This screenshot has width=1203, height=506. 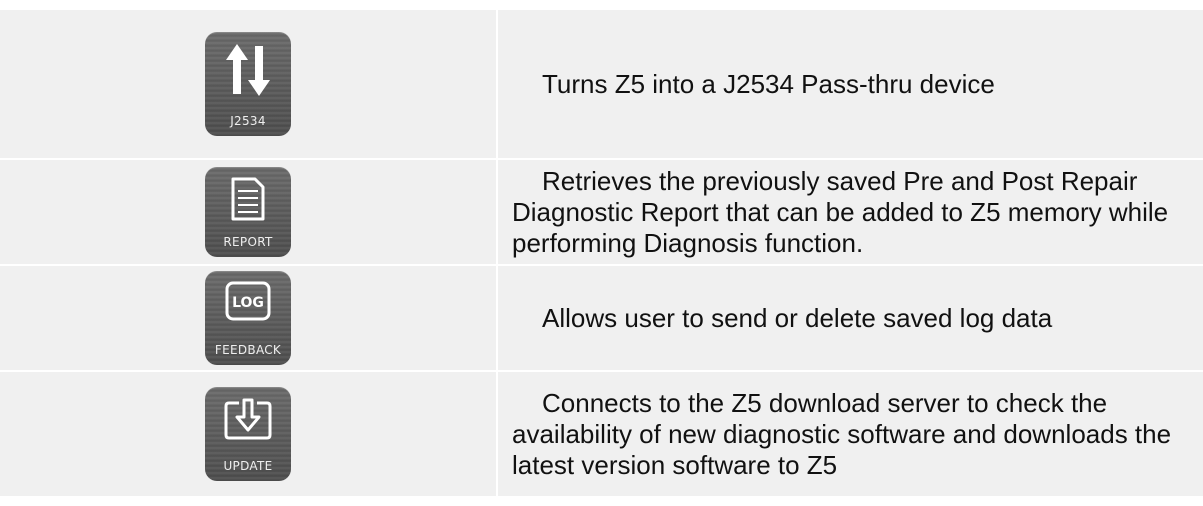 I want to click on feedback-button: LOG FEEDBACK, so click(x=248, y=318).